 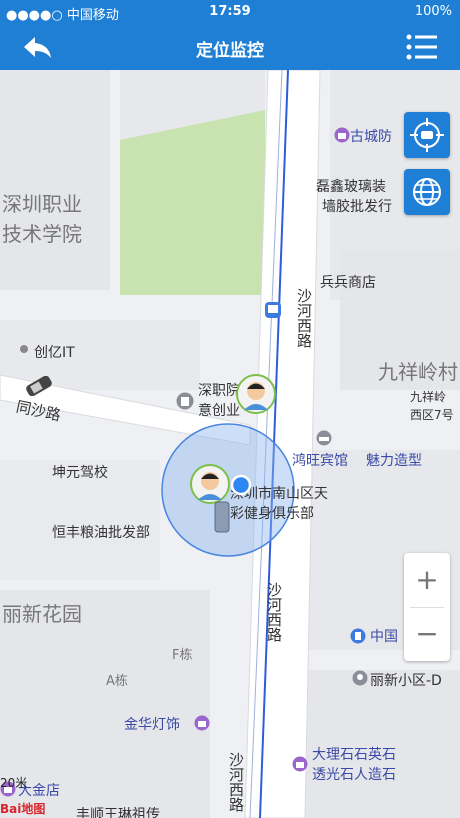 I want to click on shop-marker-icon, so click(x=342, y=135).